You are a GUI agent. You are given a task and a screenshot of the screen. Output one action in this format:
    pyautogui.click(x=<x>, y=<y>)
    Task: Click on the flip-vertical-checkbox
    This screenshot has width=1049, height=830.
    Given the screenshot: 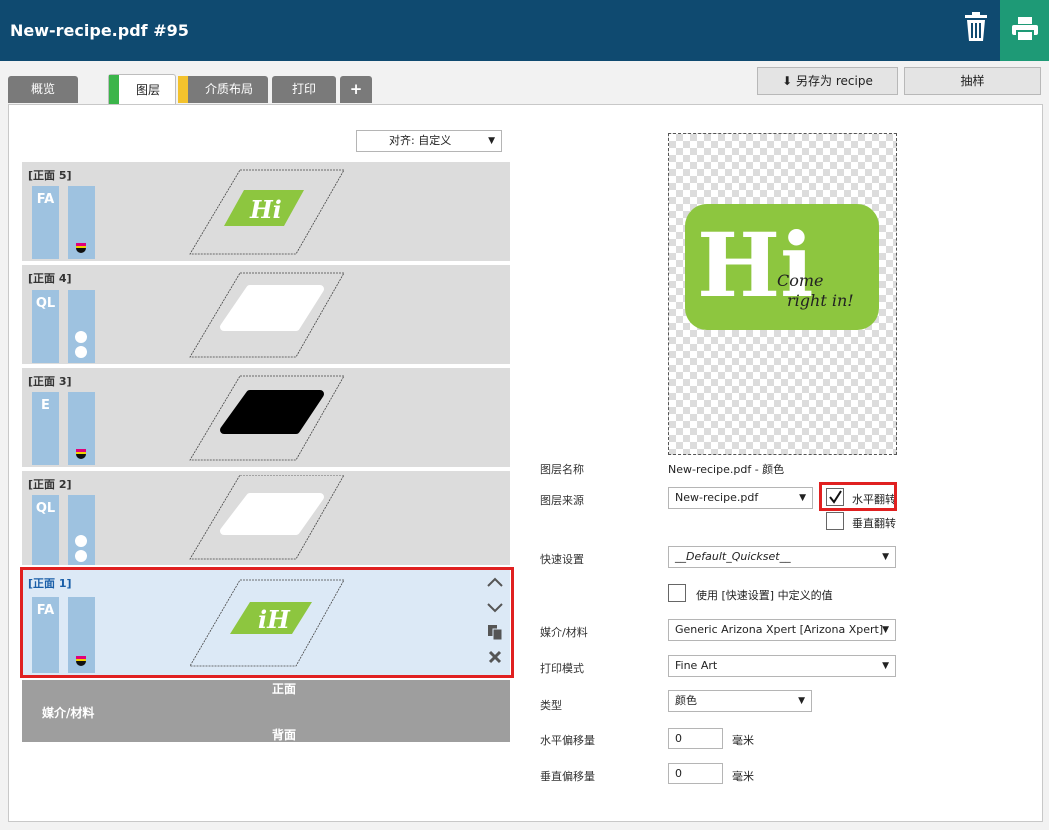 What is the action you would take?
    pyautogui.click(x=835, y=521)
    